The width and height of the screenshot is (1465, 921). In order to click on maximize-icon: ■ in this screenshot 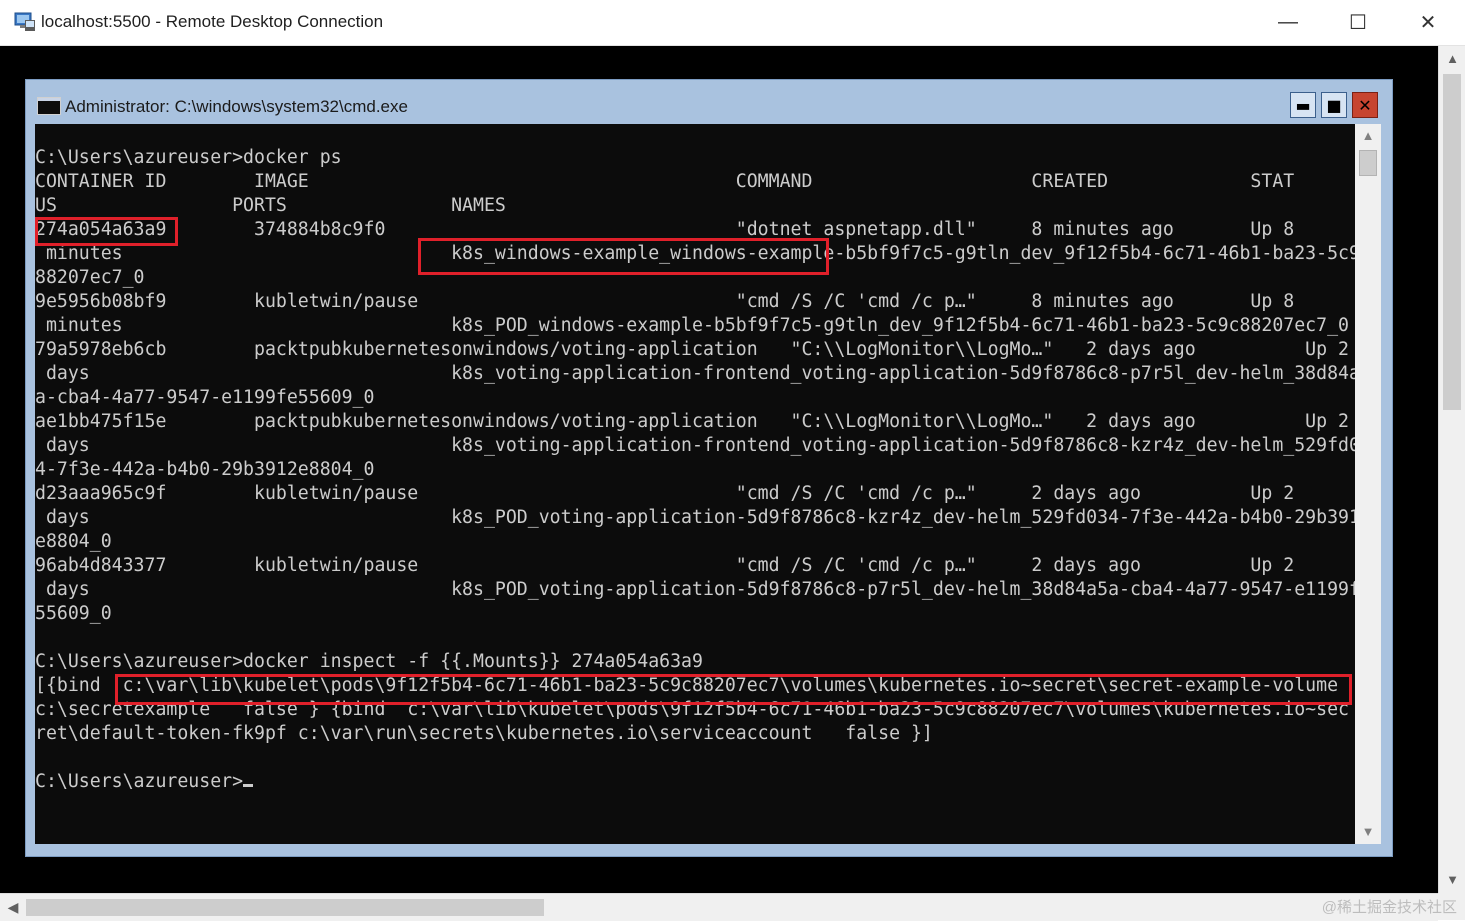, I will do `click(1334, 105)`.